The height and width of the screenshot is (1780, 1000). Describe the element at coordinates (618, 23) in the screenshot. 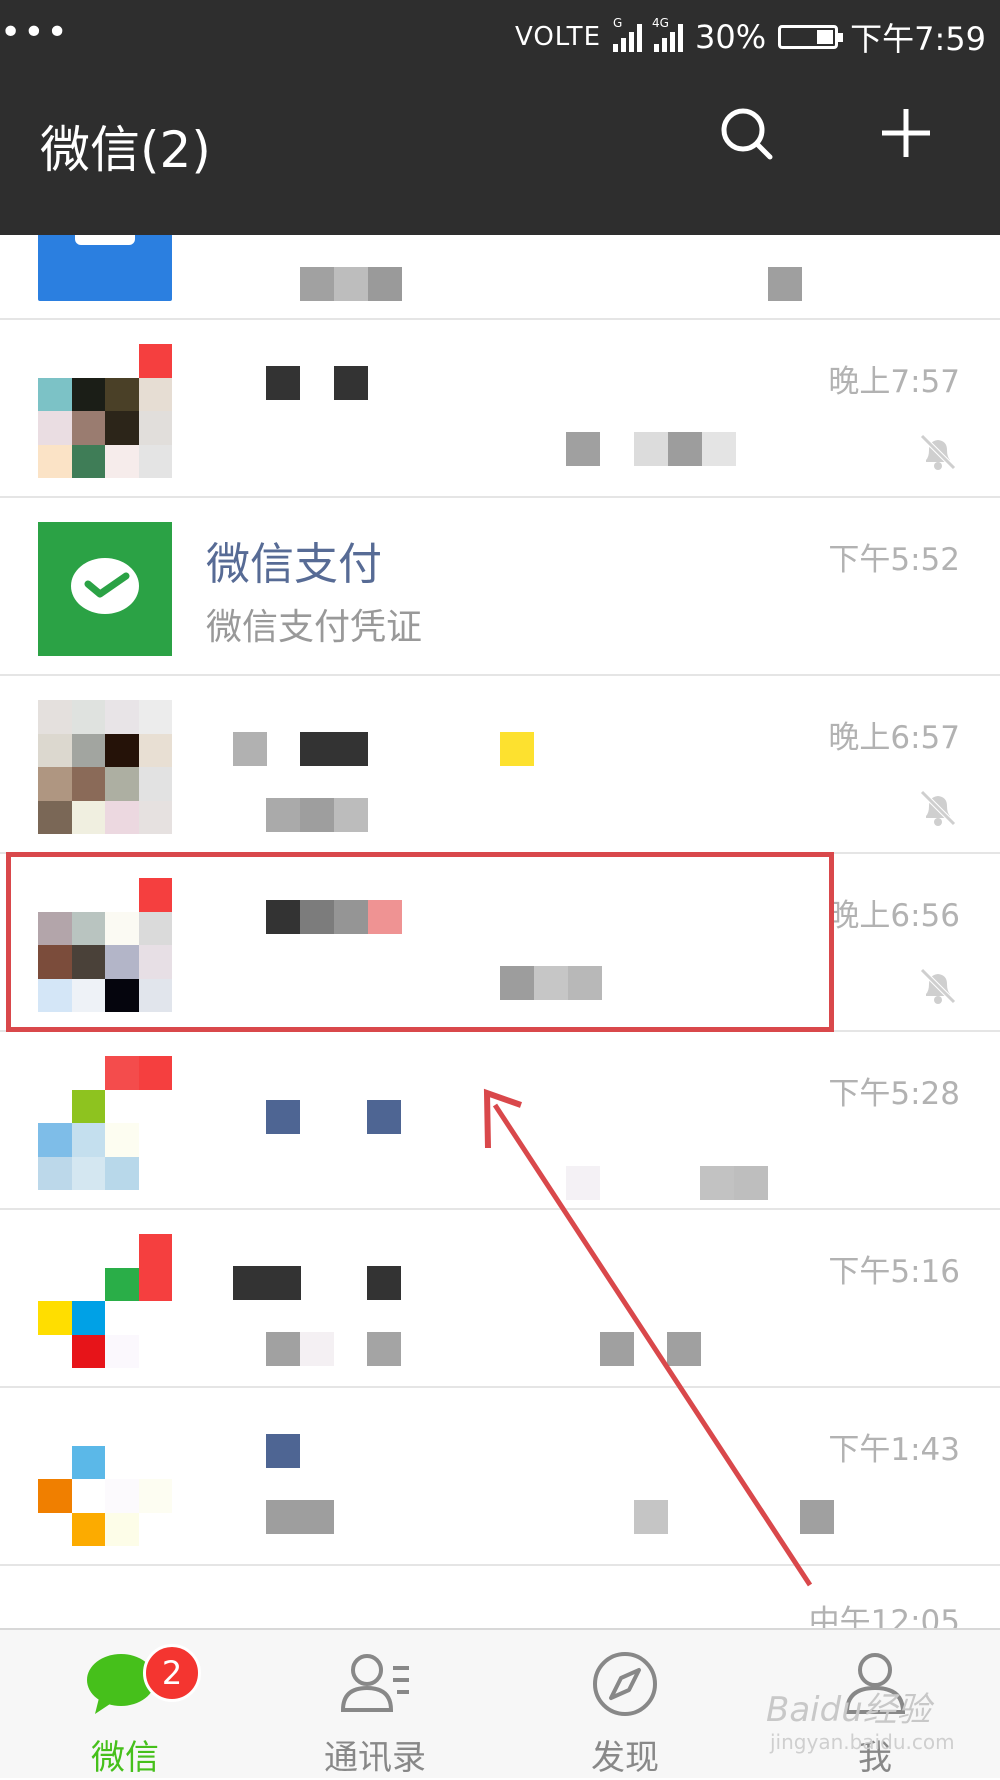

I see `sim1-label: G` at that location.